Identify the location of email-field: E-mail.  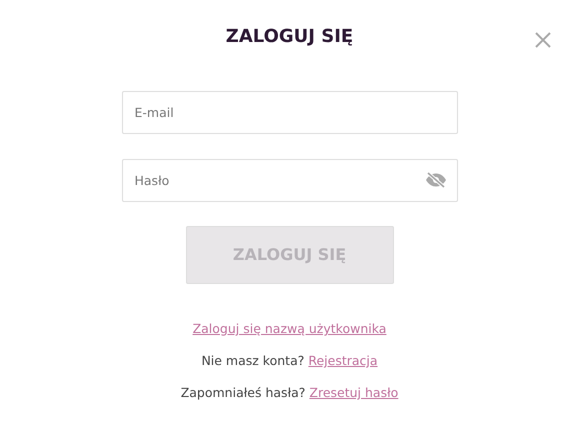
(290, 112).